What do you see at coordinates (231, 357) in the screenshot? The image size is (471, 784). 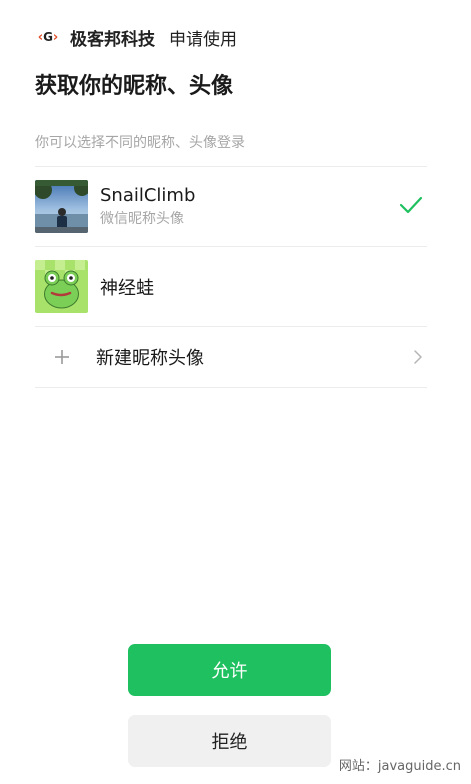 I see `new-profile-option: 新建昵称头像` at bounding box center [231, 357].